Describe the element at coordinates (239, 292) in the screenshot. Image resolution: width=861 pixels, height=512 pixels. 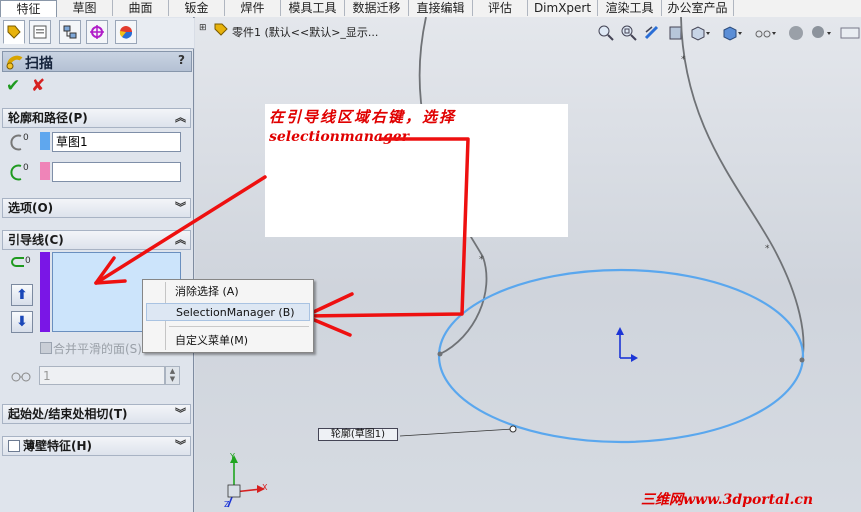
I see `menu-item-clear-selections: 消除选择 (A)` at that location.